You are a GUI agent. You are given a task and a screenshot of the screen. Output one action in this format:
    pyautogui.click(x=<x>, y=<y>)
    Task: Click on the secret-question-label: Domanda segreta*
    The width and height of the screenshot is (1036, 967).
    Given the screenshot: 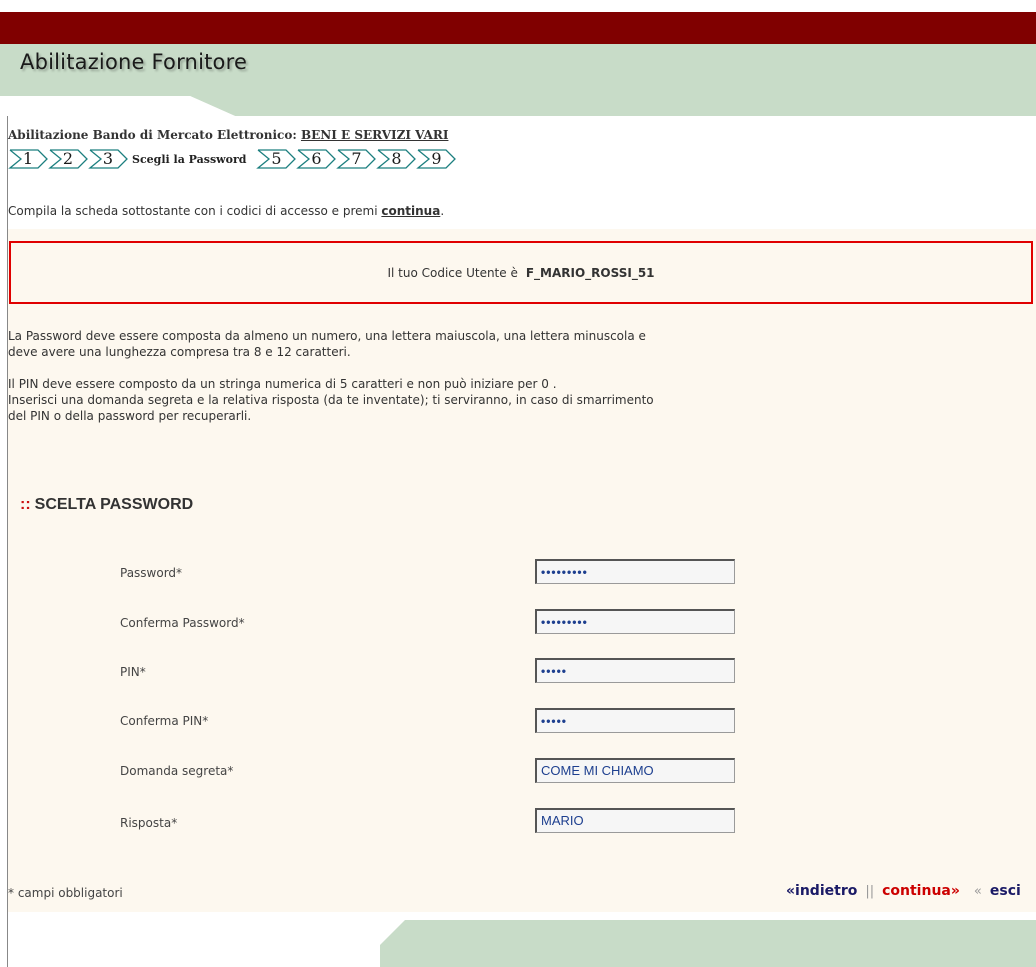 What is the action you would take?
    pyautogui.click(x=177, y=771)
    